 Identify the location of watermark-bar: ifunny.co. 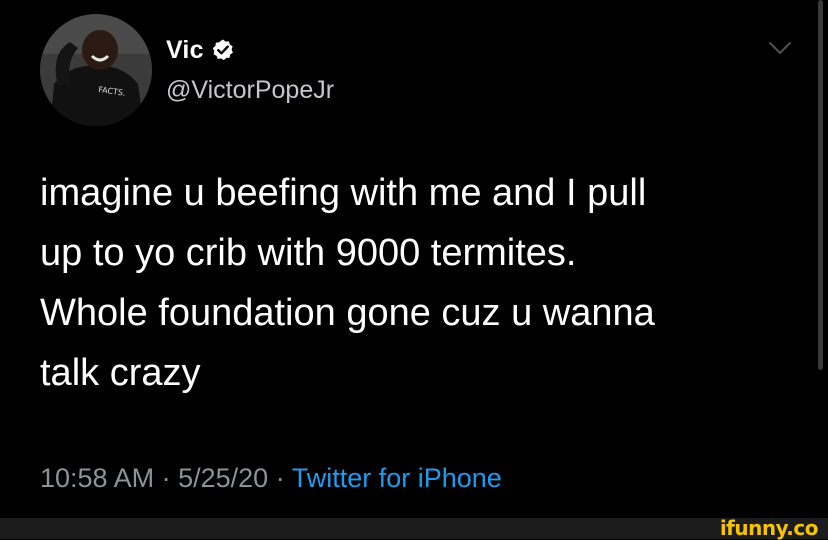
(414, 528).